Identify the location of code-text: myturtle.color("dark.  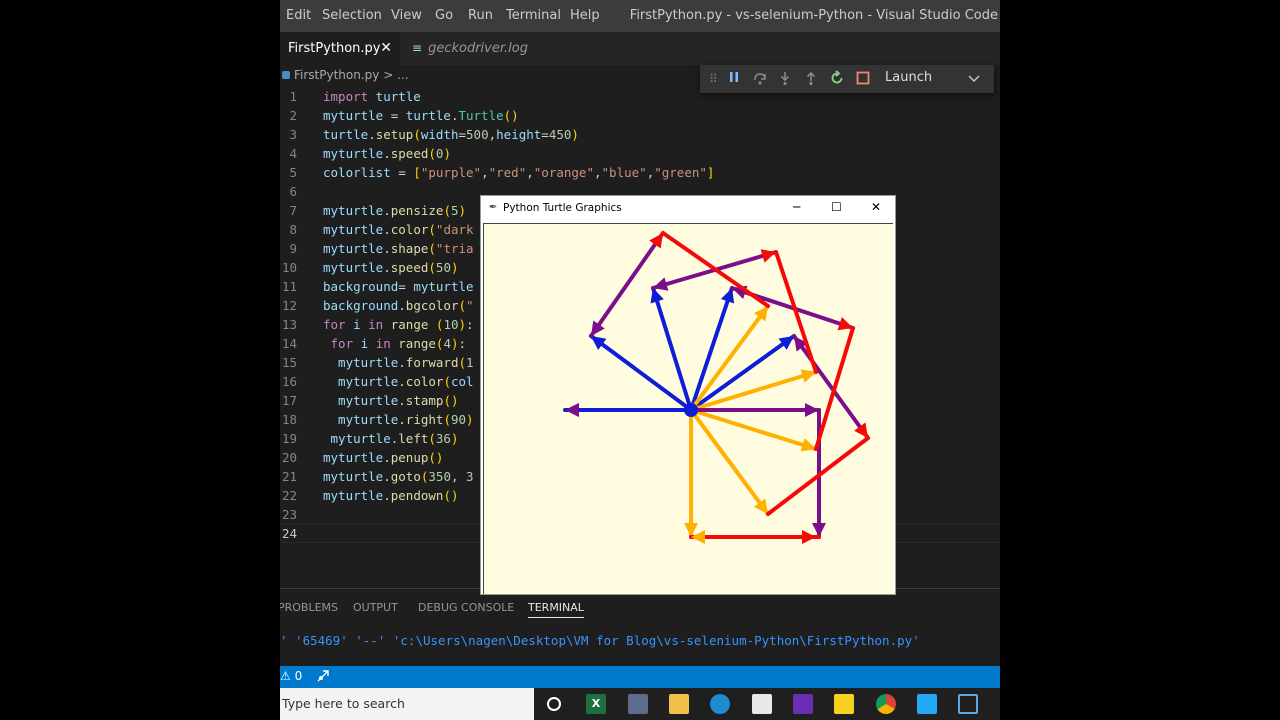
(398, 229).